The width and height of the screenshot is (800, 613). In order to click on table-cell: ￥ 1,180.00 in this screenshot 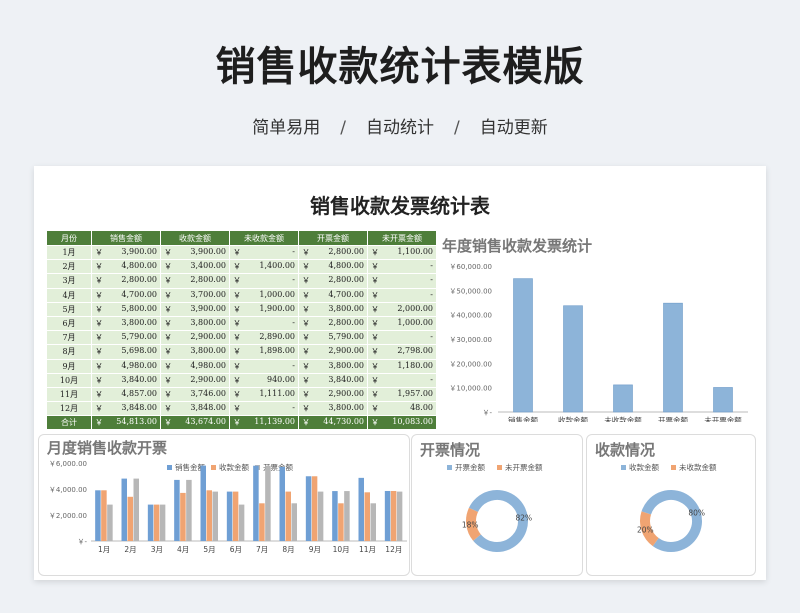, I will do `click(402, 366)`.